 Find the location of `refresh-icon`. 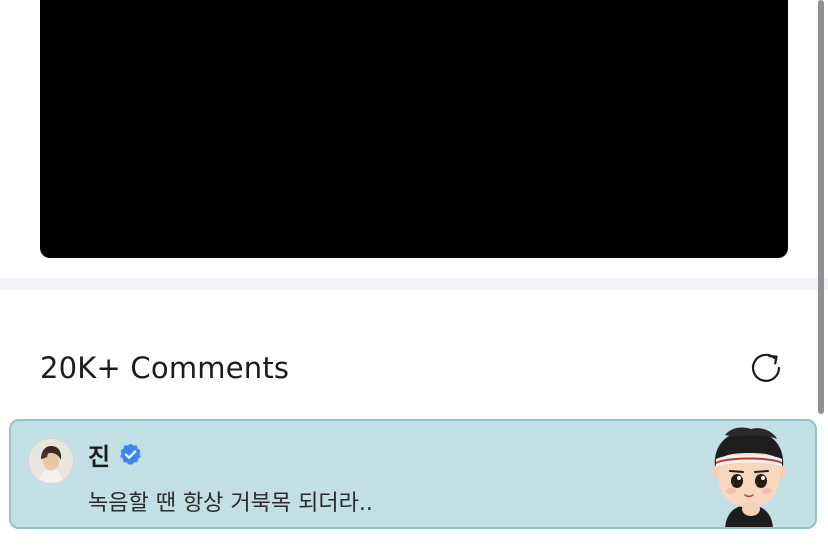

refresh-icon is located at coordinates (766, 367).